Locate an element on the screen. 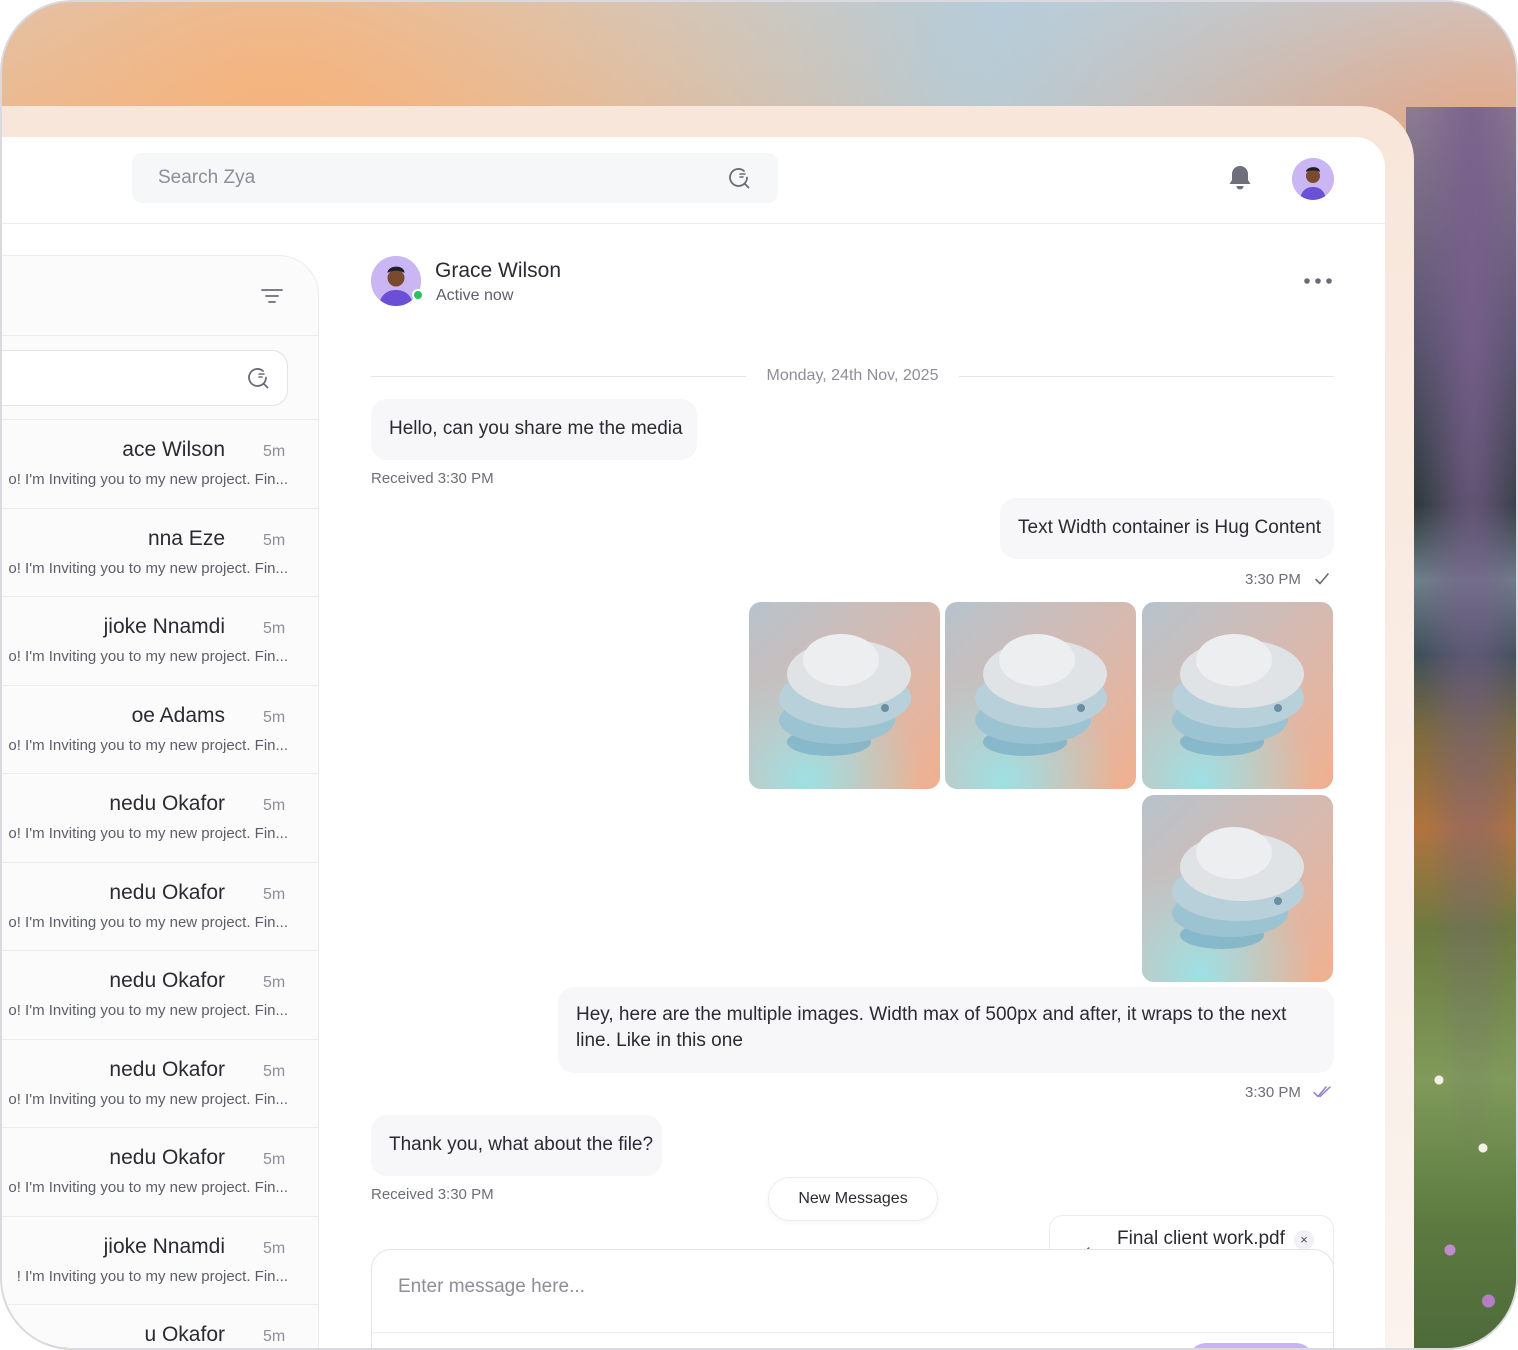 The height and width of the screenshot is (1350, 1518). message-text: Thank you, what about the file? is located at coordinates (521, 1144).